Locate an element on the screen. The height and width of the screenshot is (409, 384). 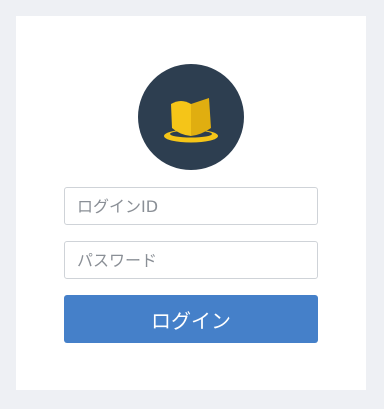
password-input is located at coordinates (191, 260).